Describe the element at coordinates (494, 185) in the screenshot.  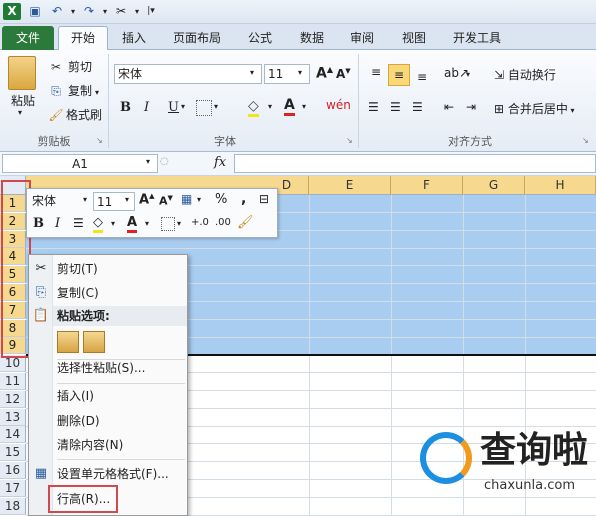
I see `column-header-g: G` at that location.